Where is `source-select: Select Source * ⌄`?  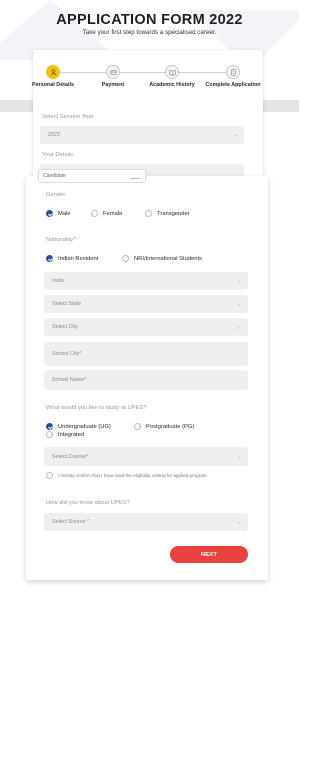
source-select: Select Source * ⌄ is located at coordinates (146, 522).